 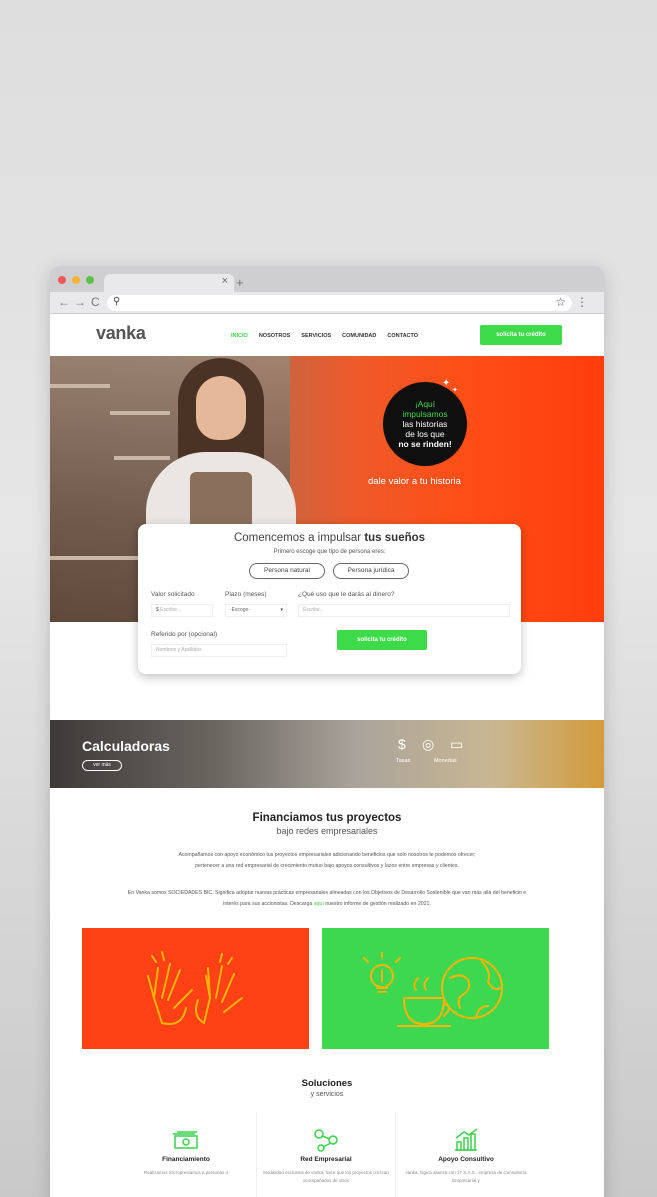 I want to click on section-title: Financiamos tus proyectos, so click(x=327, y=818).